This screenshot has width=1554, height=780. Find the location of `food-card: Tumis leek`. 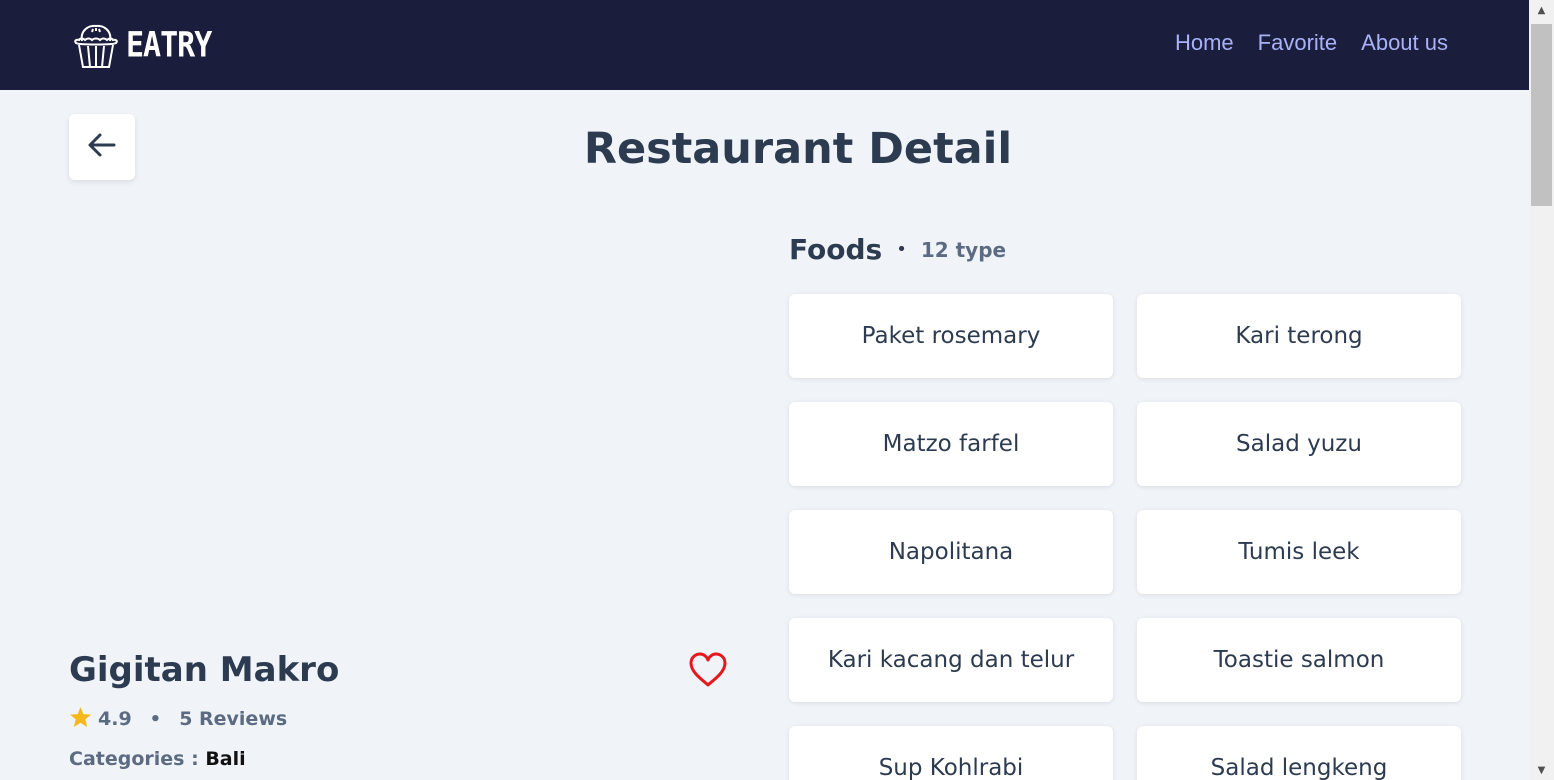

food-card: Tumis leek is located at coordinates (1299, 552).